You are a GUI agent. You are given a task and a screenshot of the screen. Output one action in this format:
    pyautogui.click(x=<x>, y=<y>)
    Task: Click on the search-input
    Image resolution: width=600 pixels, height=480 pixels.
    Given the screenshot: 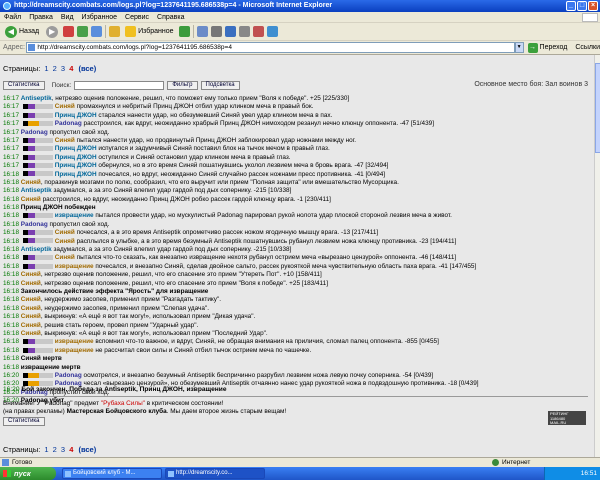 What is the action you would take?
    pyautogui.click(x=119, y=85)
    